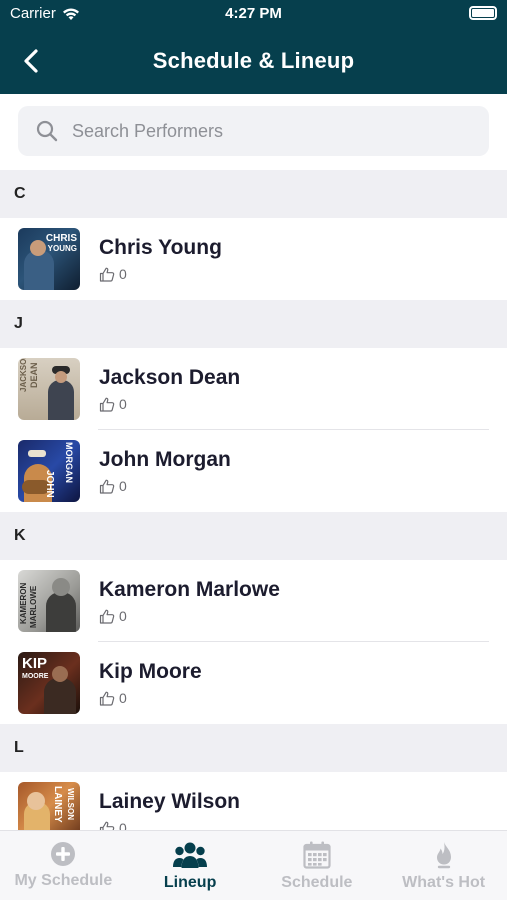 This screenshot has height=900, width=507. Describe the element at coordinates (253, 801) in the screenshot. I see `performer-row-lainey-wilson: LAINEY WILSON Lainey Wilson 0` at that location.